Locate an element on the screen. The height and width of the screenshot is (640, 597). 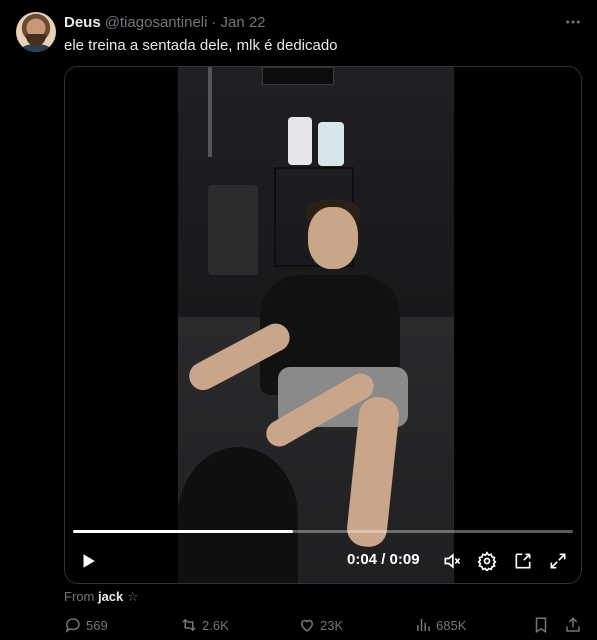
tweet-actions: 569 2.6K 23K 685K is located at coordinates (325, 627).